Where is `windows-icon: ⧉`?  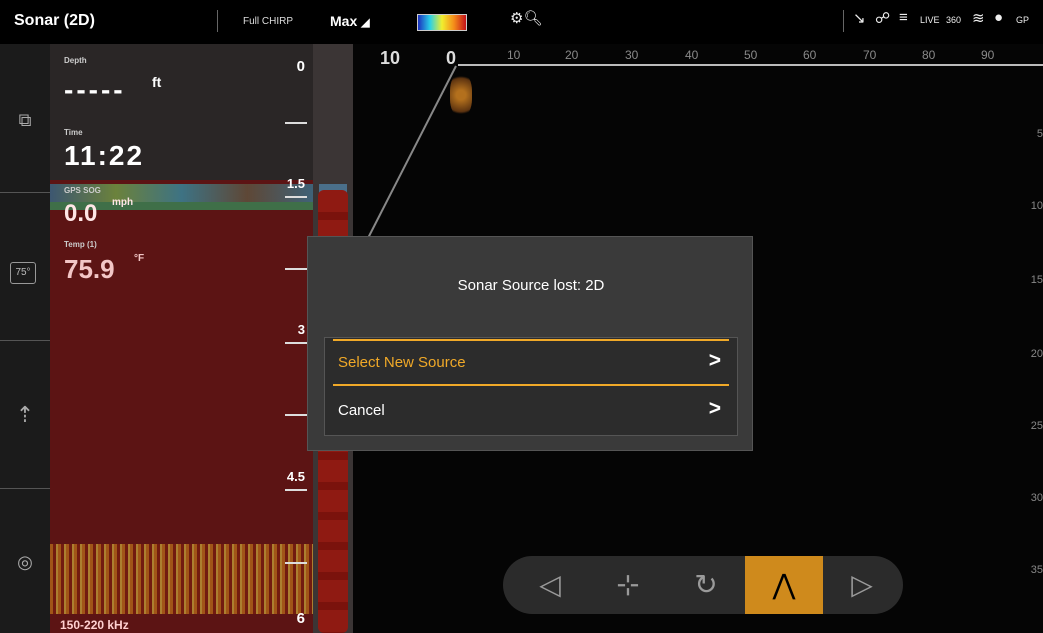 windows-icon: ⧉ is located at coordinates (25, 123).